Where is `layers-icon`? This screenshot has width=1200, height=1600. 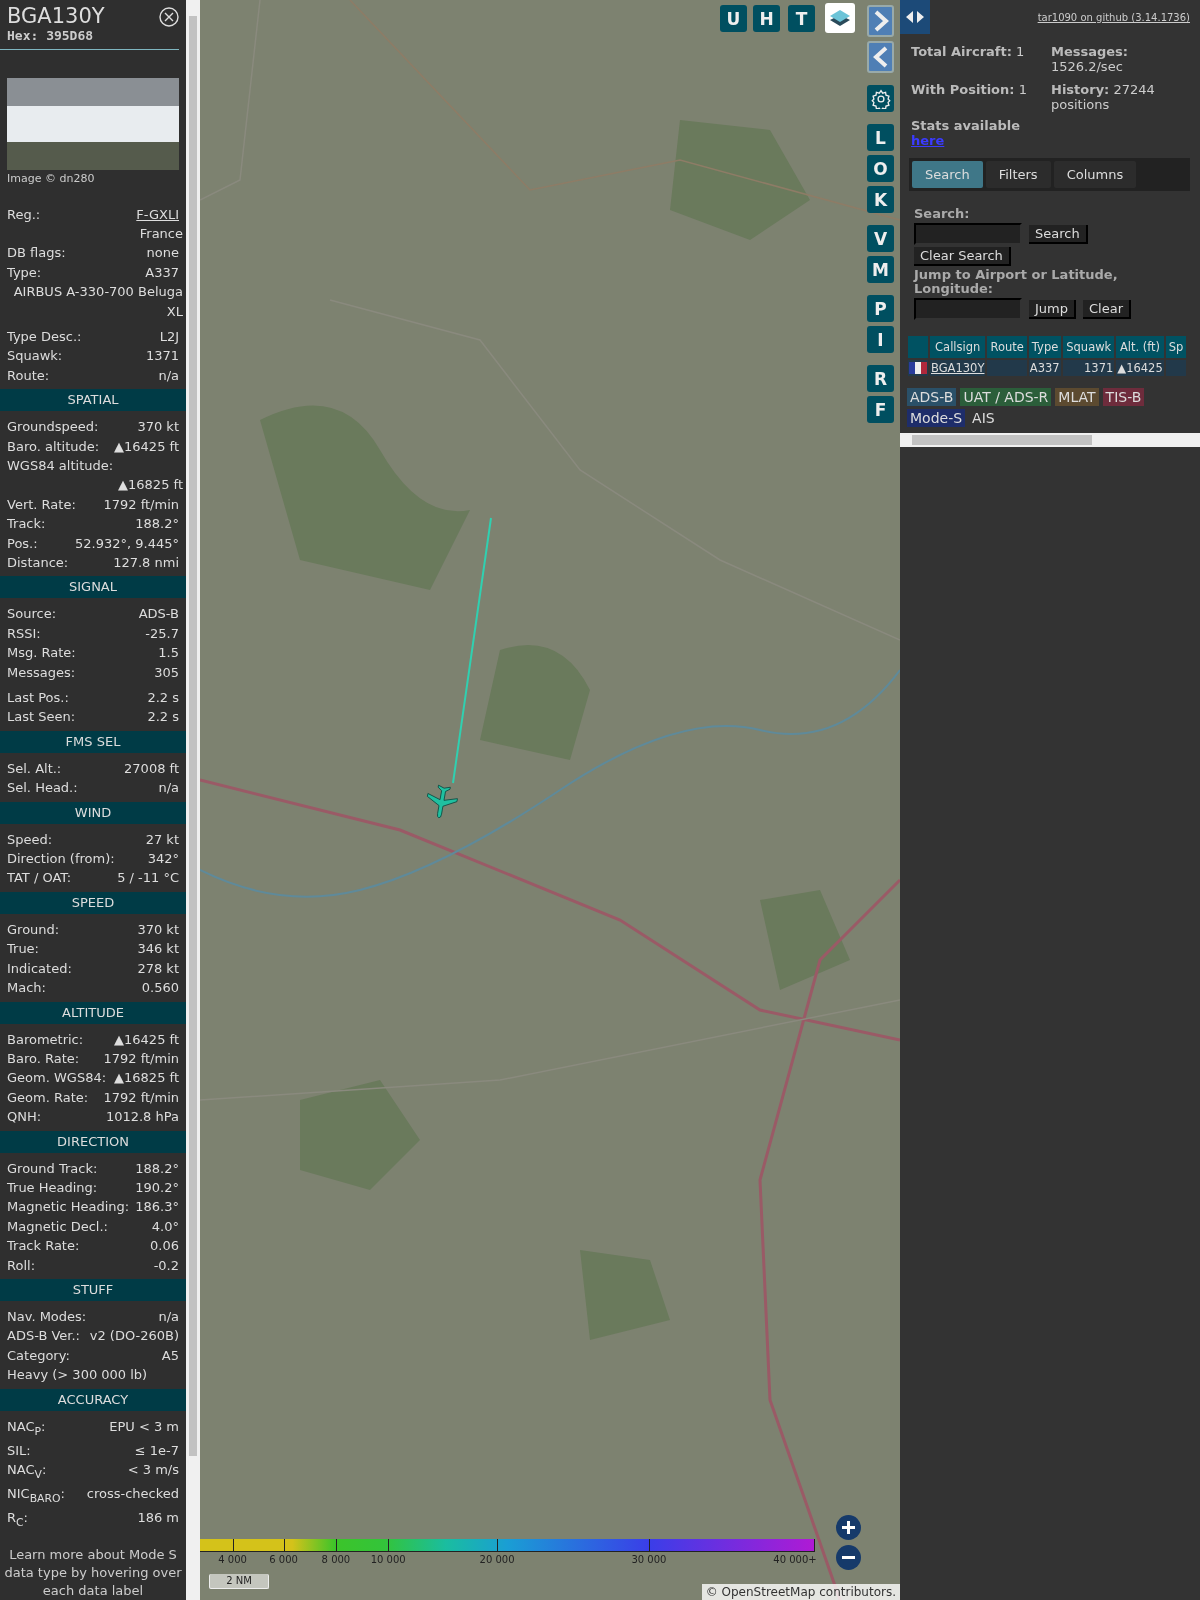
layers-icon is located at coordinates (840, 18).